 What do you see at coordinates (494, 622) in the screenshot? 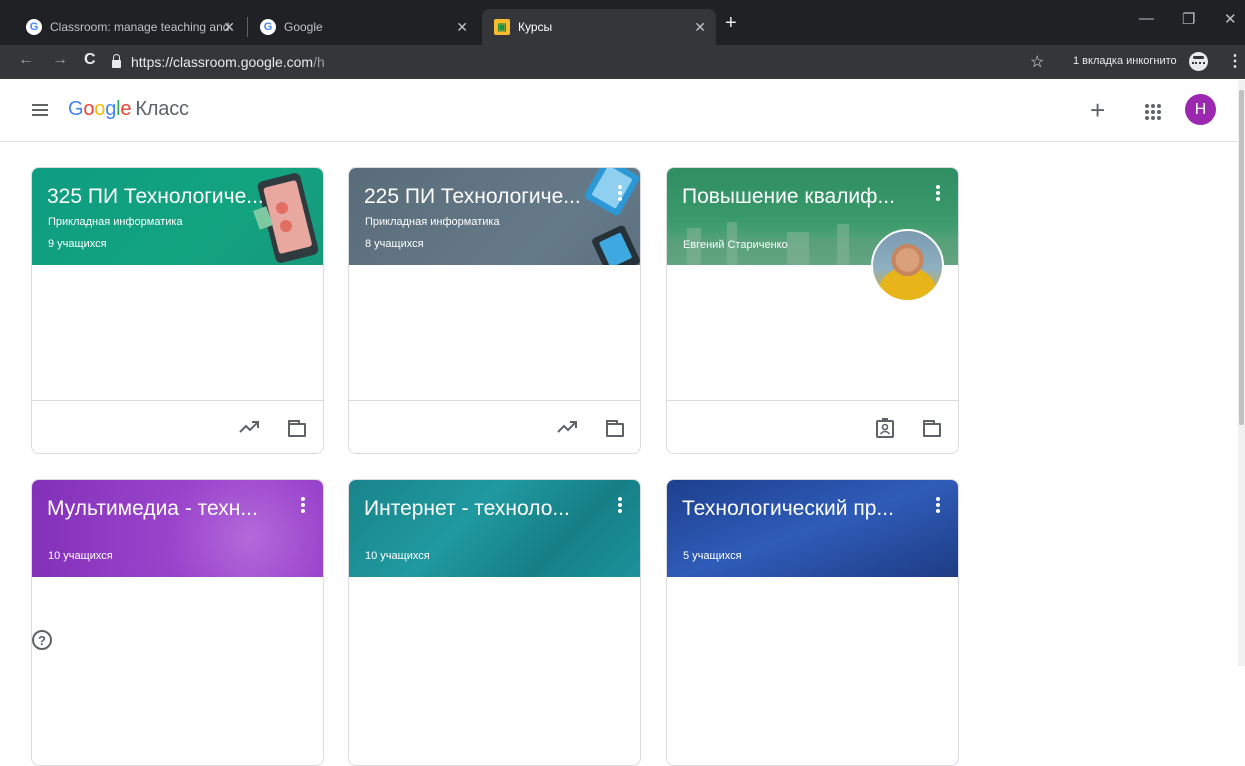
I see `course-card: Интернет - техноло... 10 учащихся` at bounding box center [494, 622].